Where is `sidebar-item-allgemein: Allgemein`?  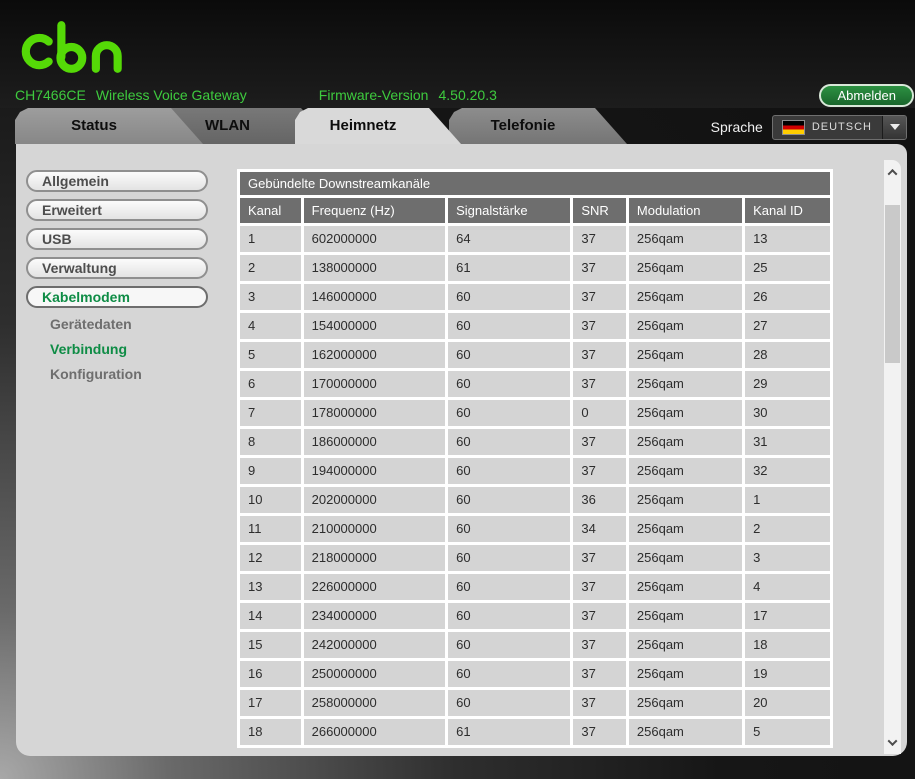 sidebar-item-allgemein: Allgemein is located at coordinates (117, 181).